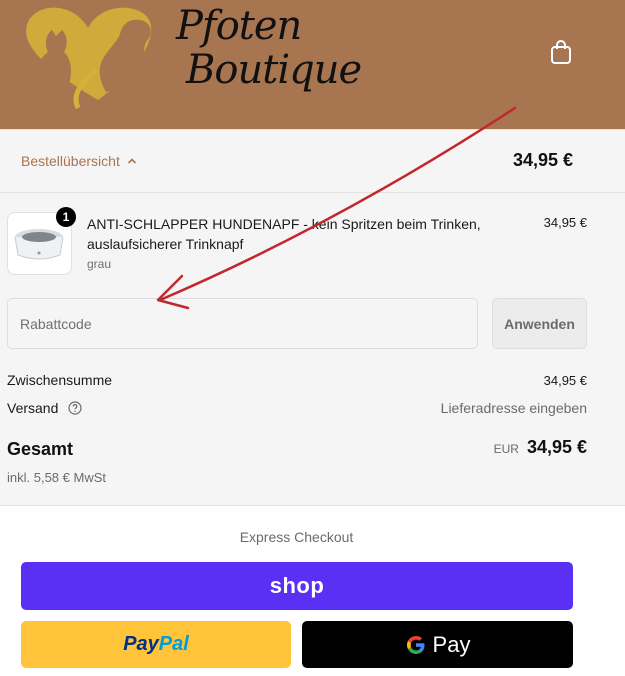 This screenshot has height=676, width=625. What do you see at coordinates (556, 447) in the screenshot?
I see `total-amount: 34,95 €` at bounding box center [556, 447].